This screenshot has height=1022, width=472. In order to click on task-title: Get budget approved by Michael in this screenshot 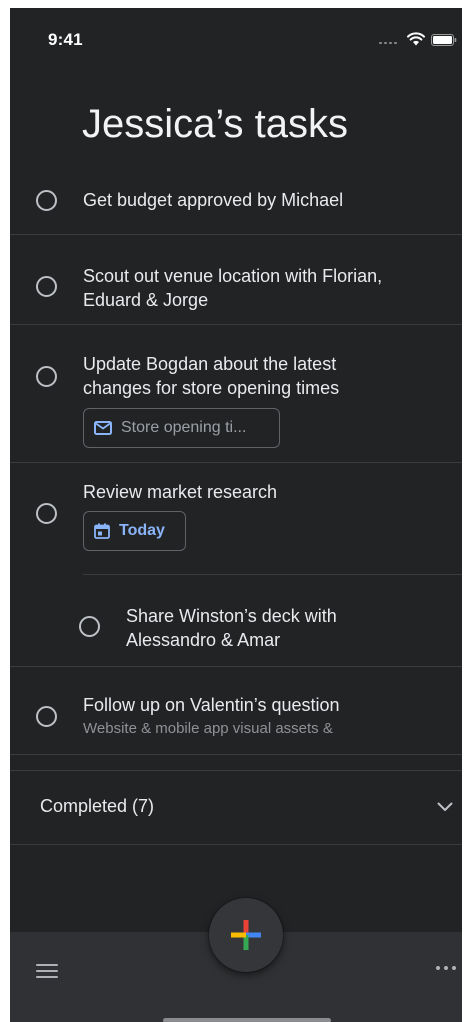, I will do `click(213, 200)`.